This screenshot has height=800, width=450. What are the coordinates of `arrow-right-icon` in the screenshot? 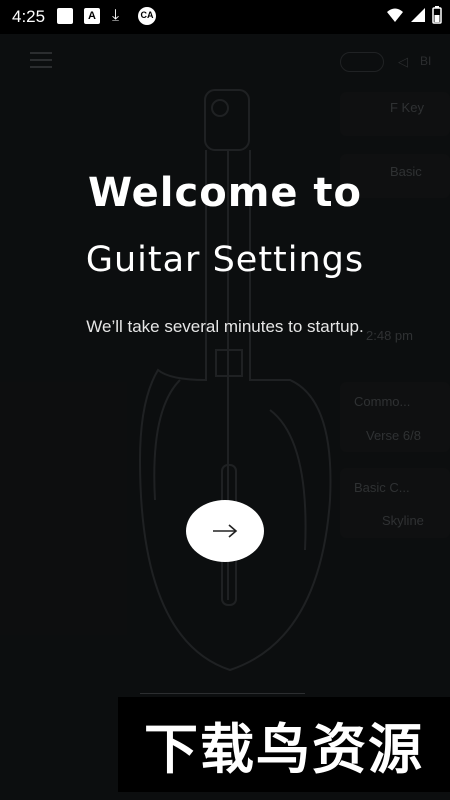 It's located at (225, 531).